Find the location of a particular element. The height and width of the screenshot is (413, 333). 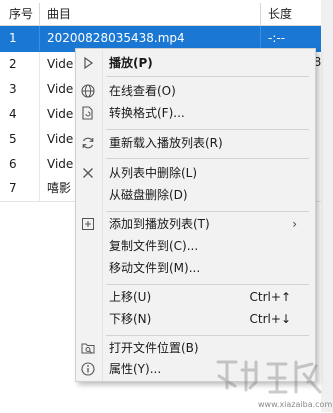

right-edge-strip is located at coordinates (327, 206).